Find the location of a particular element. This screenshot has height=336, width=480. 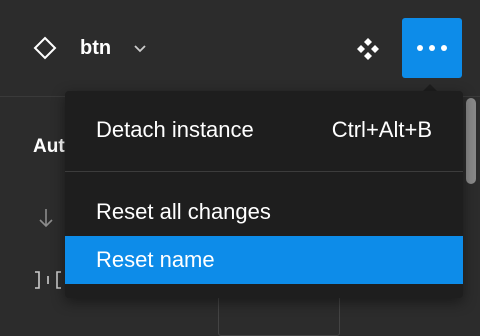

auto-layout-heading: Aut is located at coordinates (49, 146).